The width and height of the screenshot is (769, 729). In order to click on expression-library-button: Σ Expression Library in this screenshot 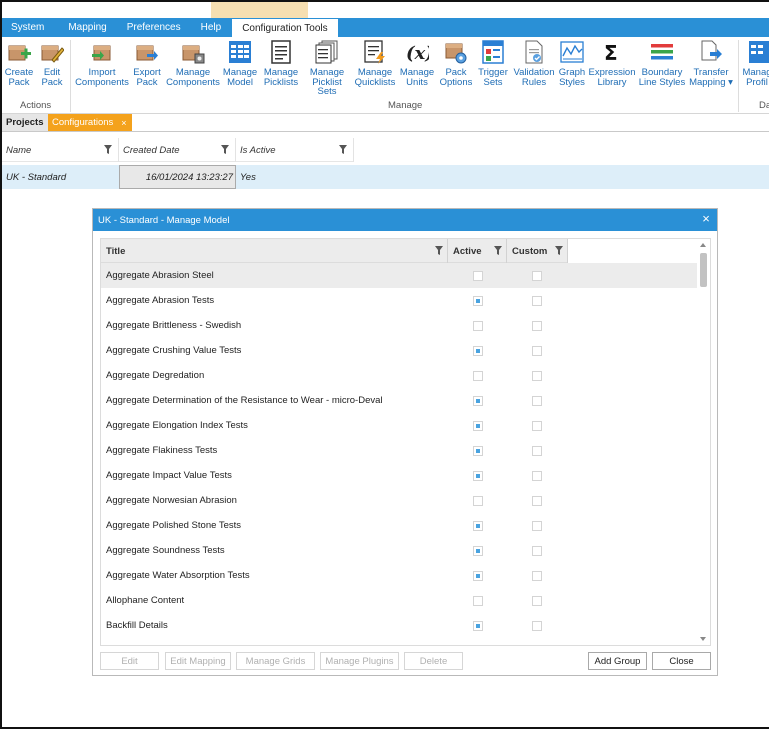, I will do `click(612, 63)`.